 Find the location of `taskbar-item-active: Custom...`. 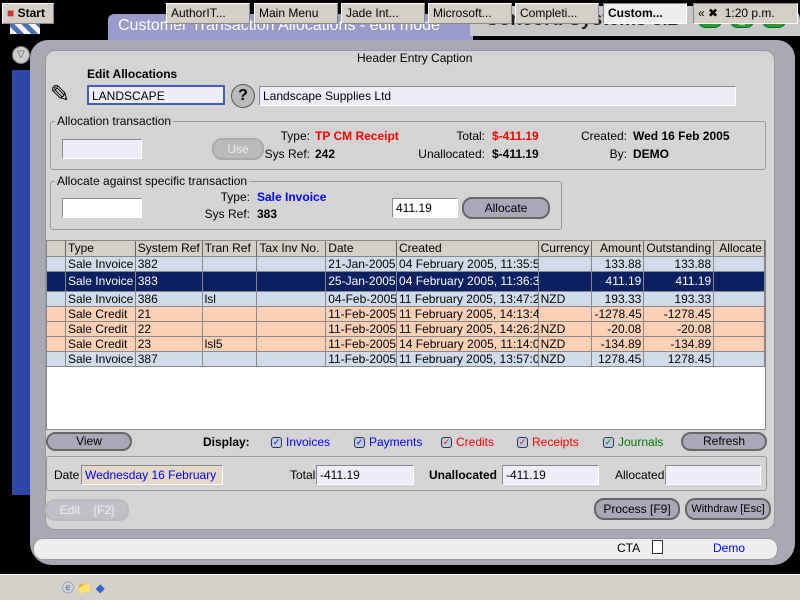

taskbar-item-active: Custom... is located at coordinates (645, 13).